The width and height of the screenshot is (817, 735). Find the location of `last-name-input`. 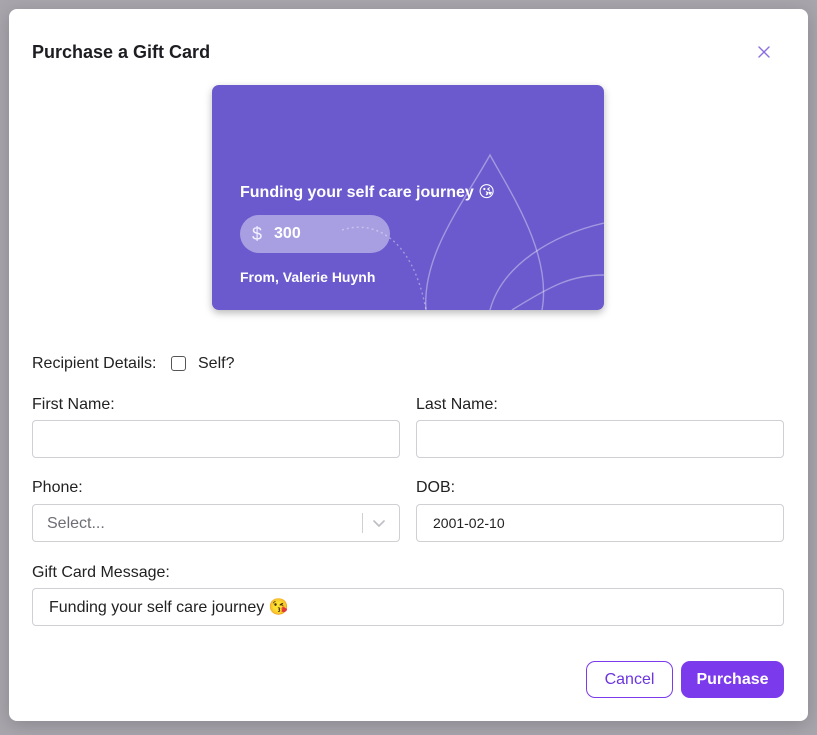

last-name-input is located at coordinates (600, 439).